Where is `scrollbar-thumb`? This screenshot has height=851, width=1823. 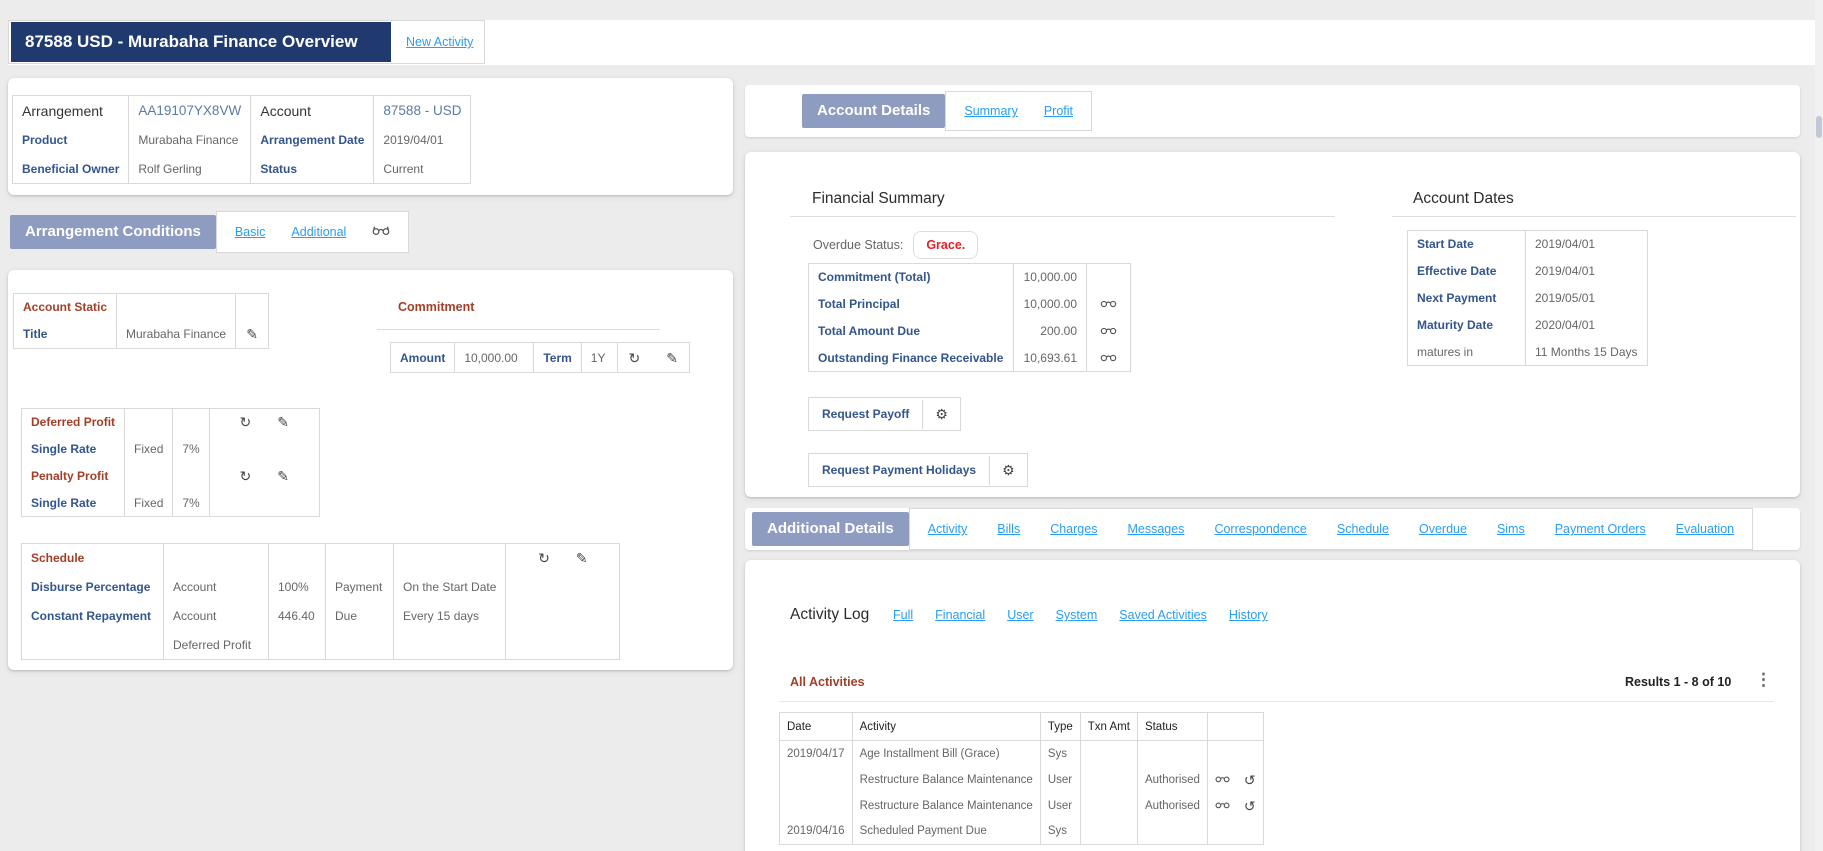
scrollbar-thumb is located at coordinates (1819, 127).